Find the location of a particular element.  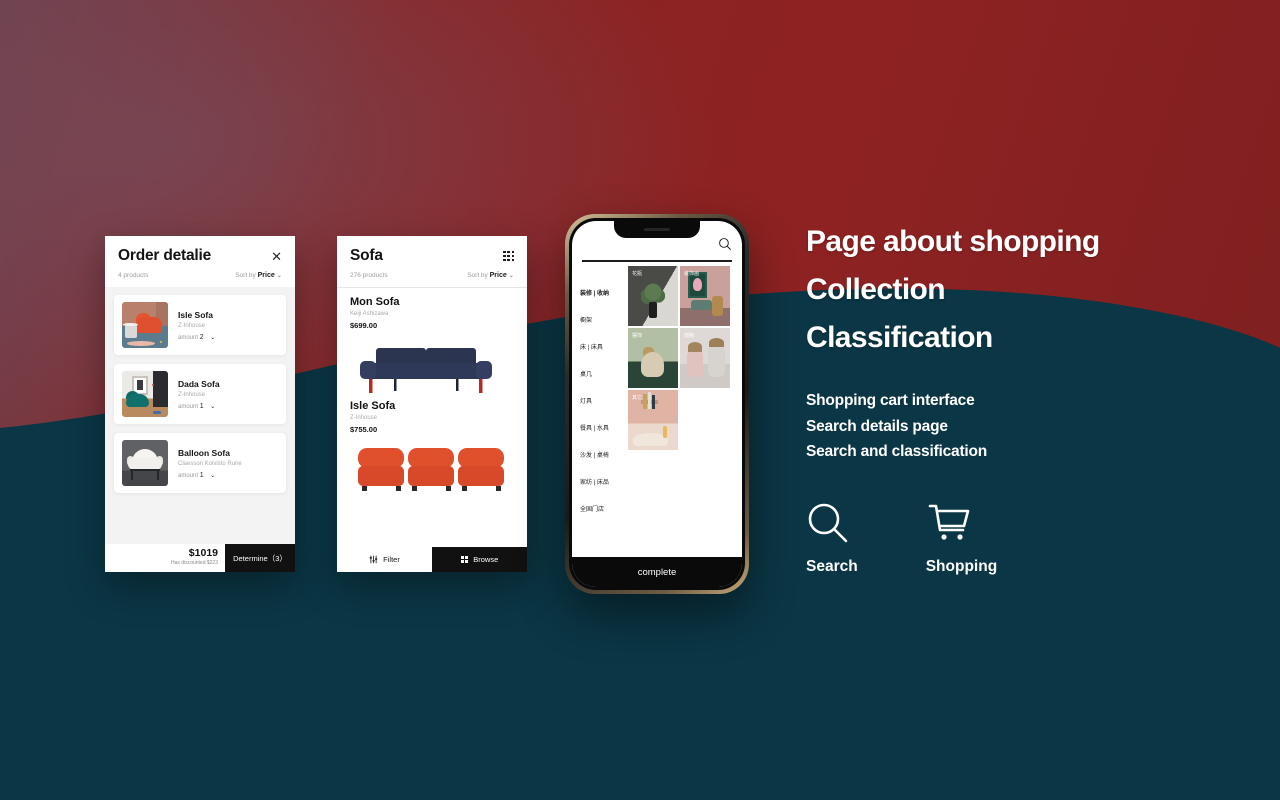

product-price: $755.00 is located at coordinates (364, 429).